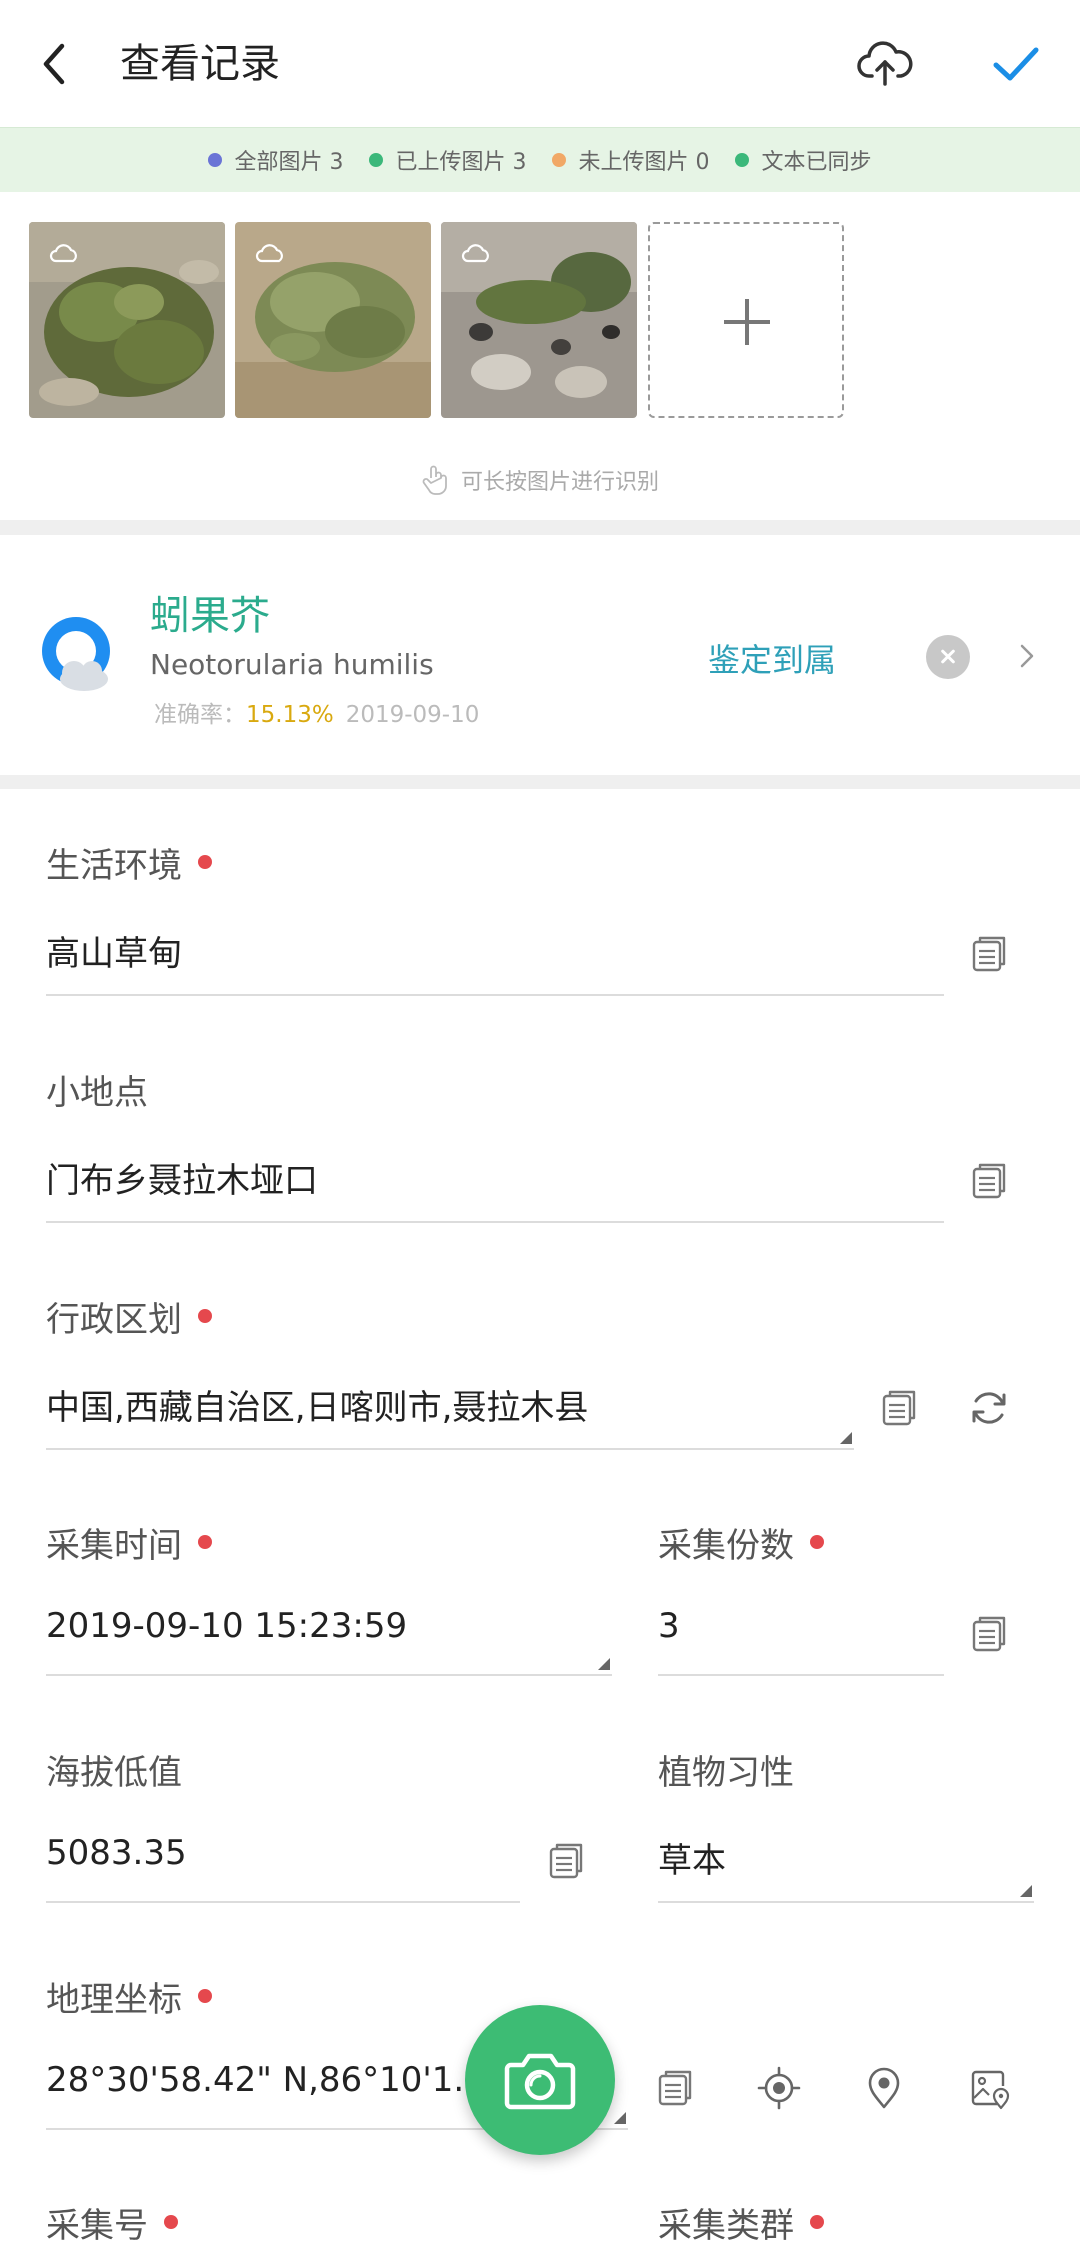 The height and width of the screenshot is (2261, 1080). Describe the element at coordinates (884, 2088) in the screenshot. I see `map-pin-icon` at that location.